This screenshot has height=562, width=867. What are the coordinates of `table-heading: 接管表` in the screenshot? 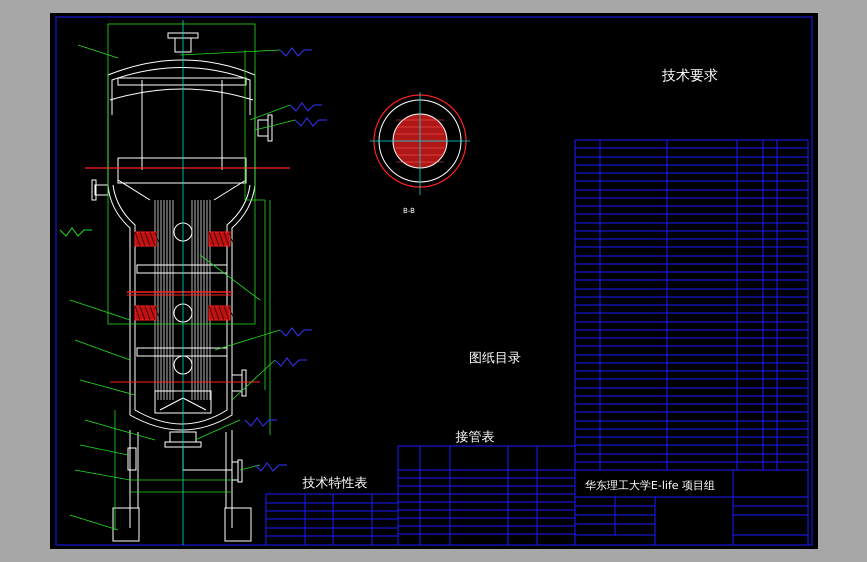 It's located at (475, 437).